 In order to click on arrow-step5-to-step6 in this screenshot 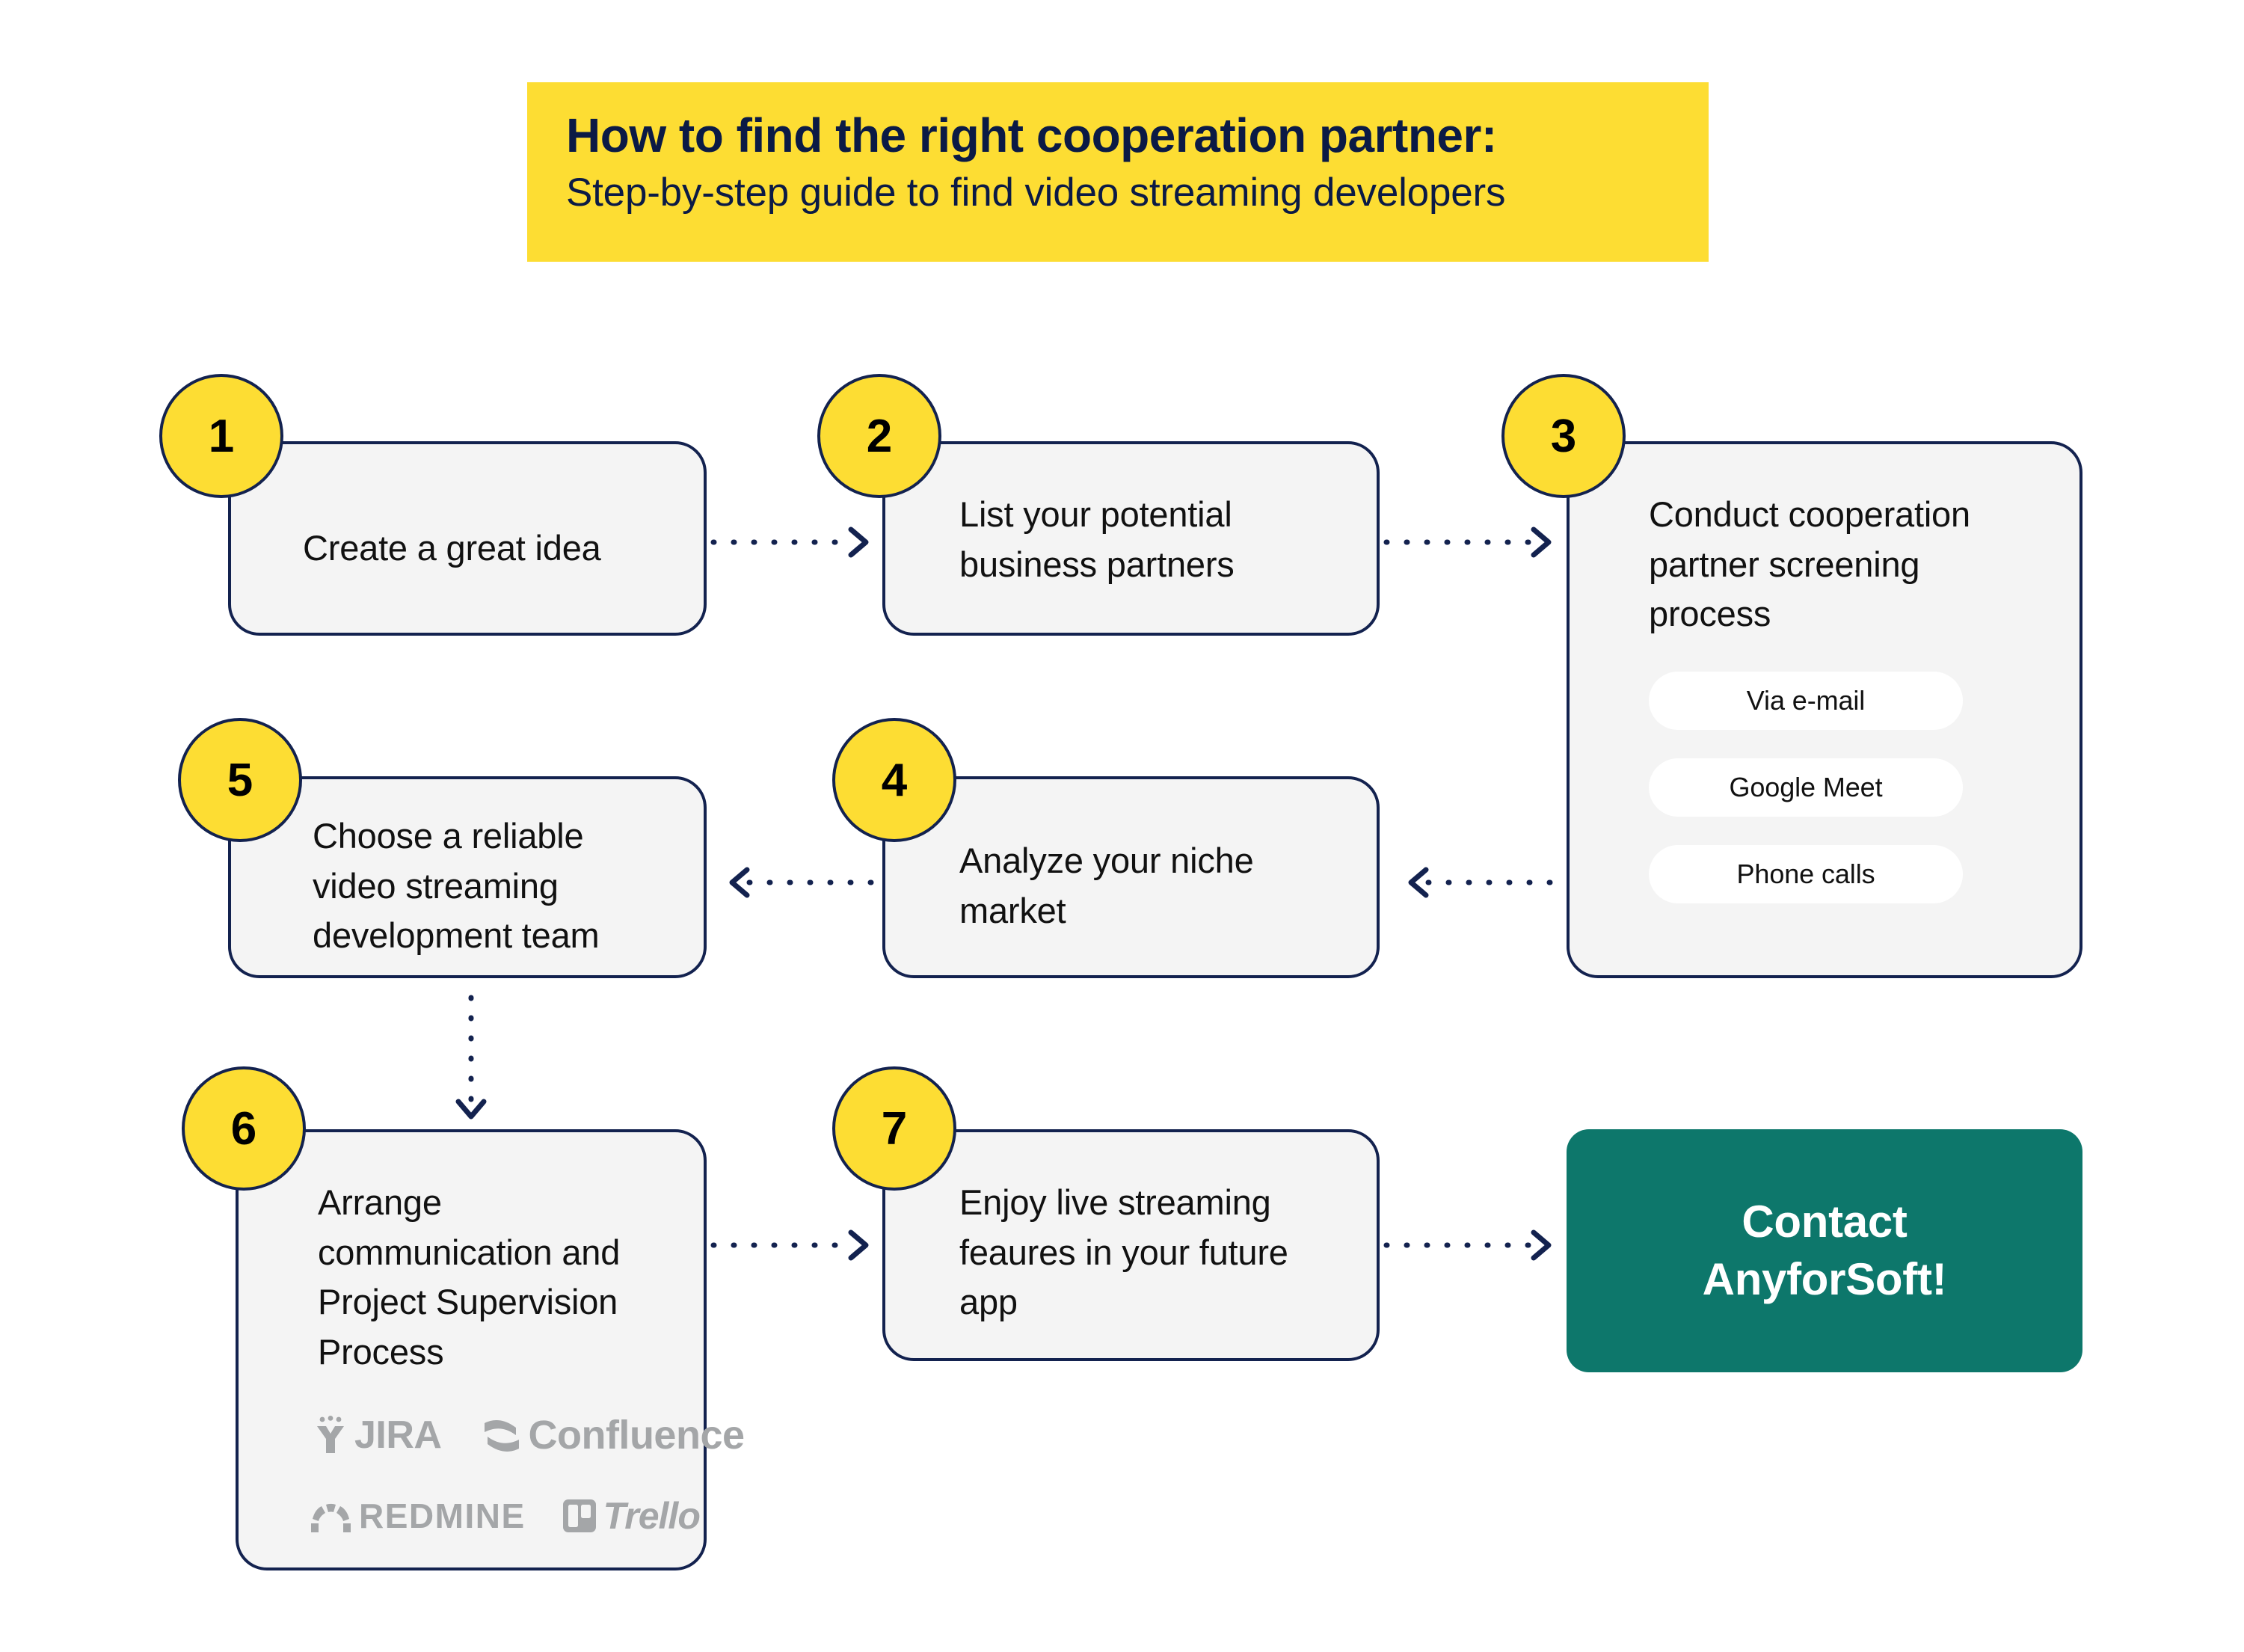, I will do `click(471, 1058)`.